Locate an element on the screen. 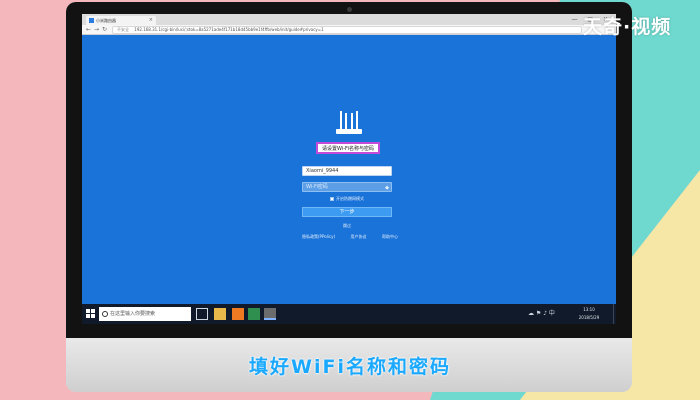 Image resolution: width=700 pixels, height=400 pixels. show-desktop-button is located at coordinates (614, 314).